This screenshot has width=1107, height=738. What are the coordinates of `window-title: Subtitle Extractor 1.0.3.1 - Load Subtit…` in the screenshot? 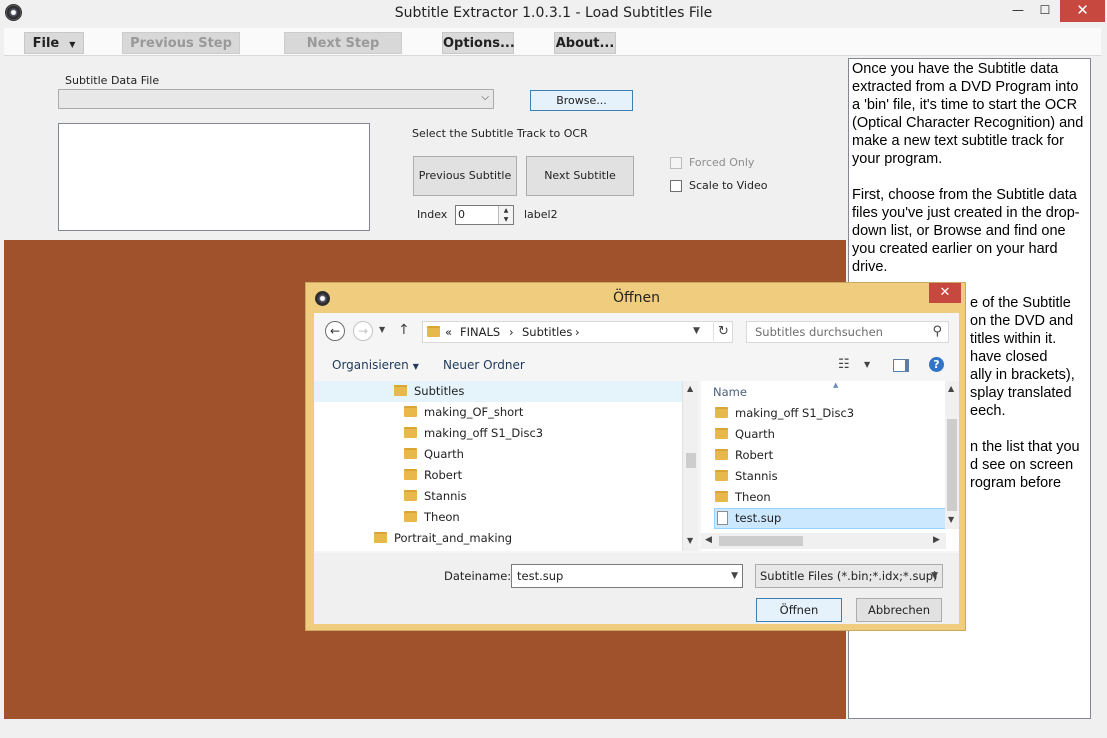 It's located at (553, 13).